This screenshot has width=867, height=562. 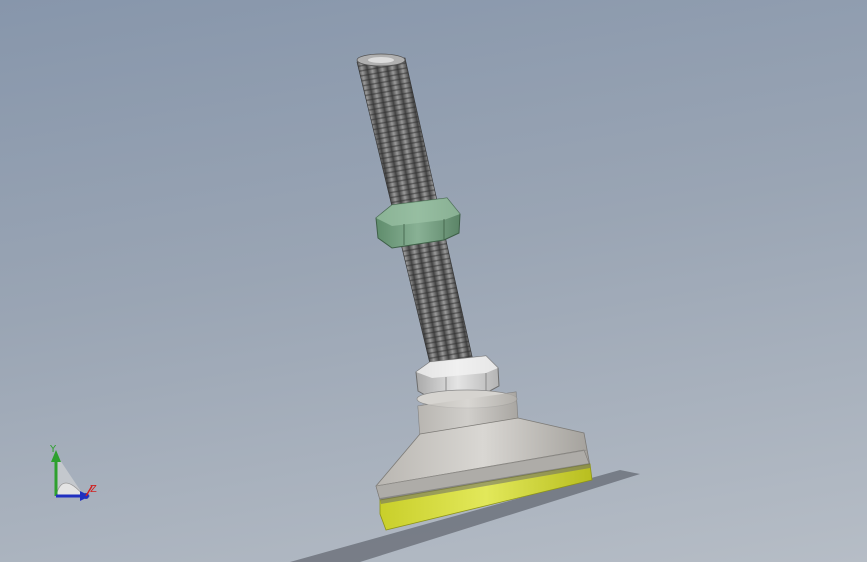 What do you see at coordinates (53, 449) in the screenshot?
I see `triad-y-label: Y` at bounding box center [53, 449].